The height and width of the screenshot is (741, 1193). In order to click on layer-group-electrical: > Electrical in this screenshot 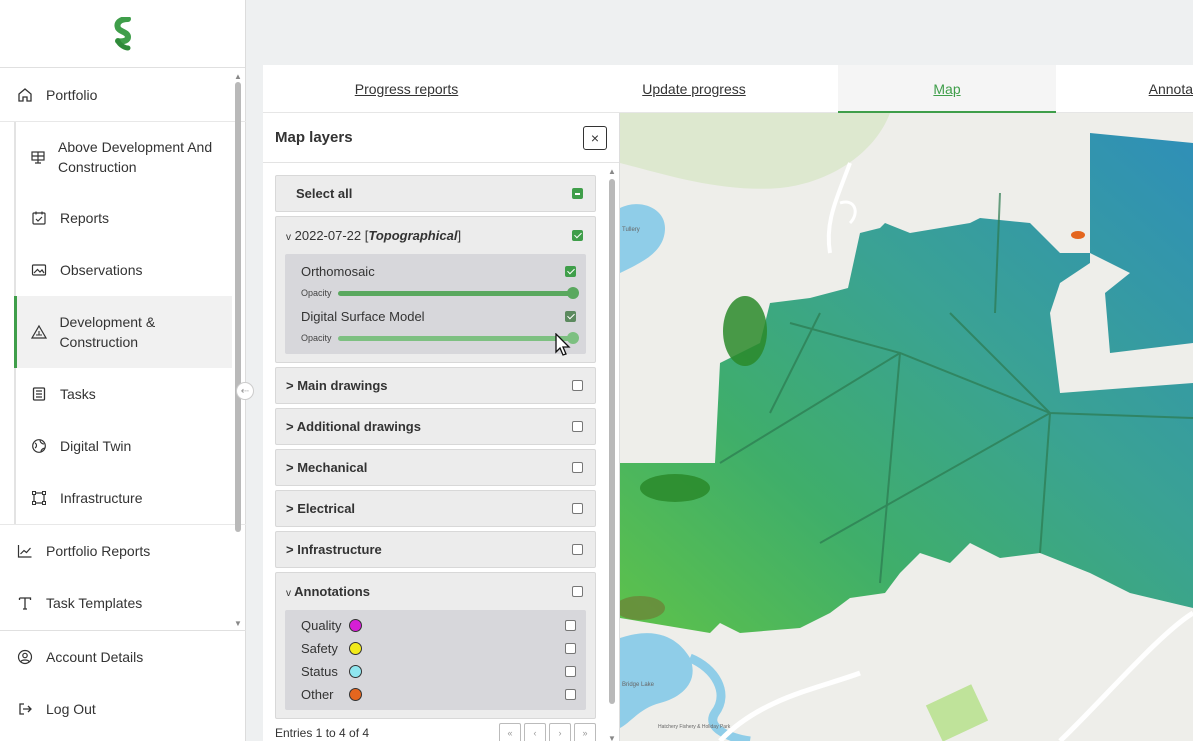, I will do `click(435, 508)`.